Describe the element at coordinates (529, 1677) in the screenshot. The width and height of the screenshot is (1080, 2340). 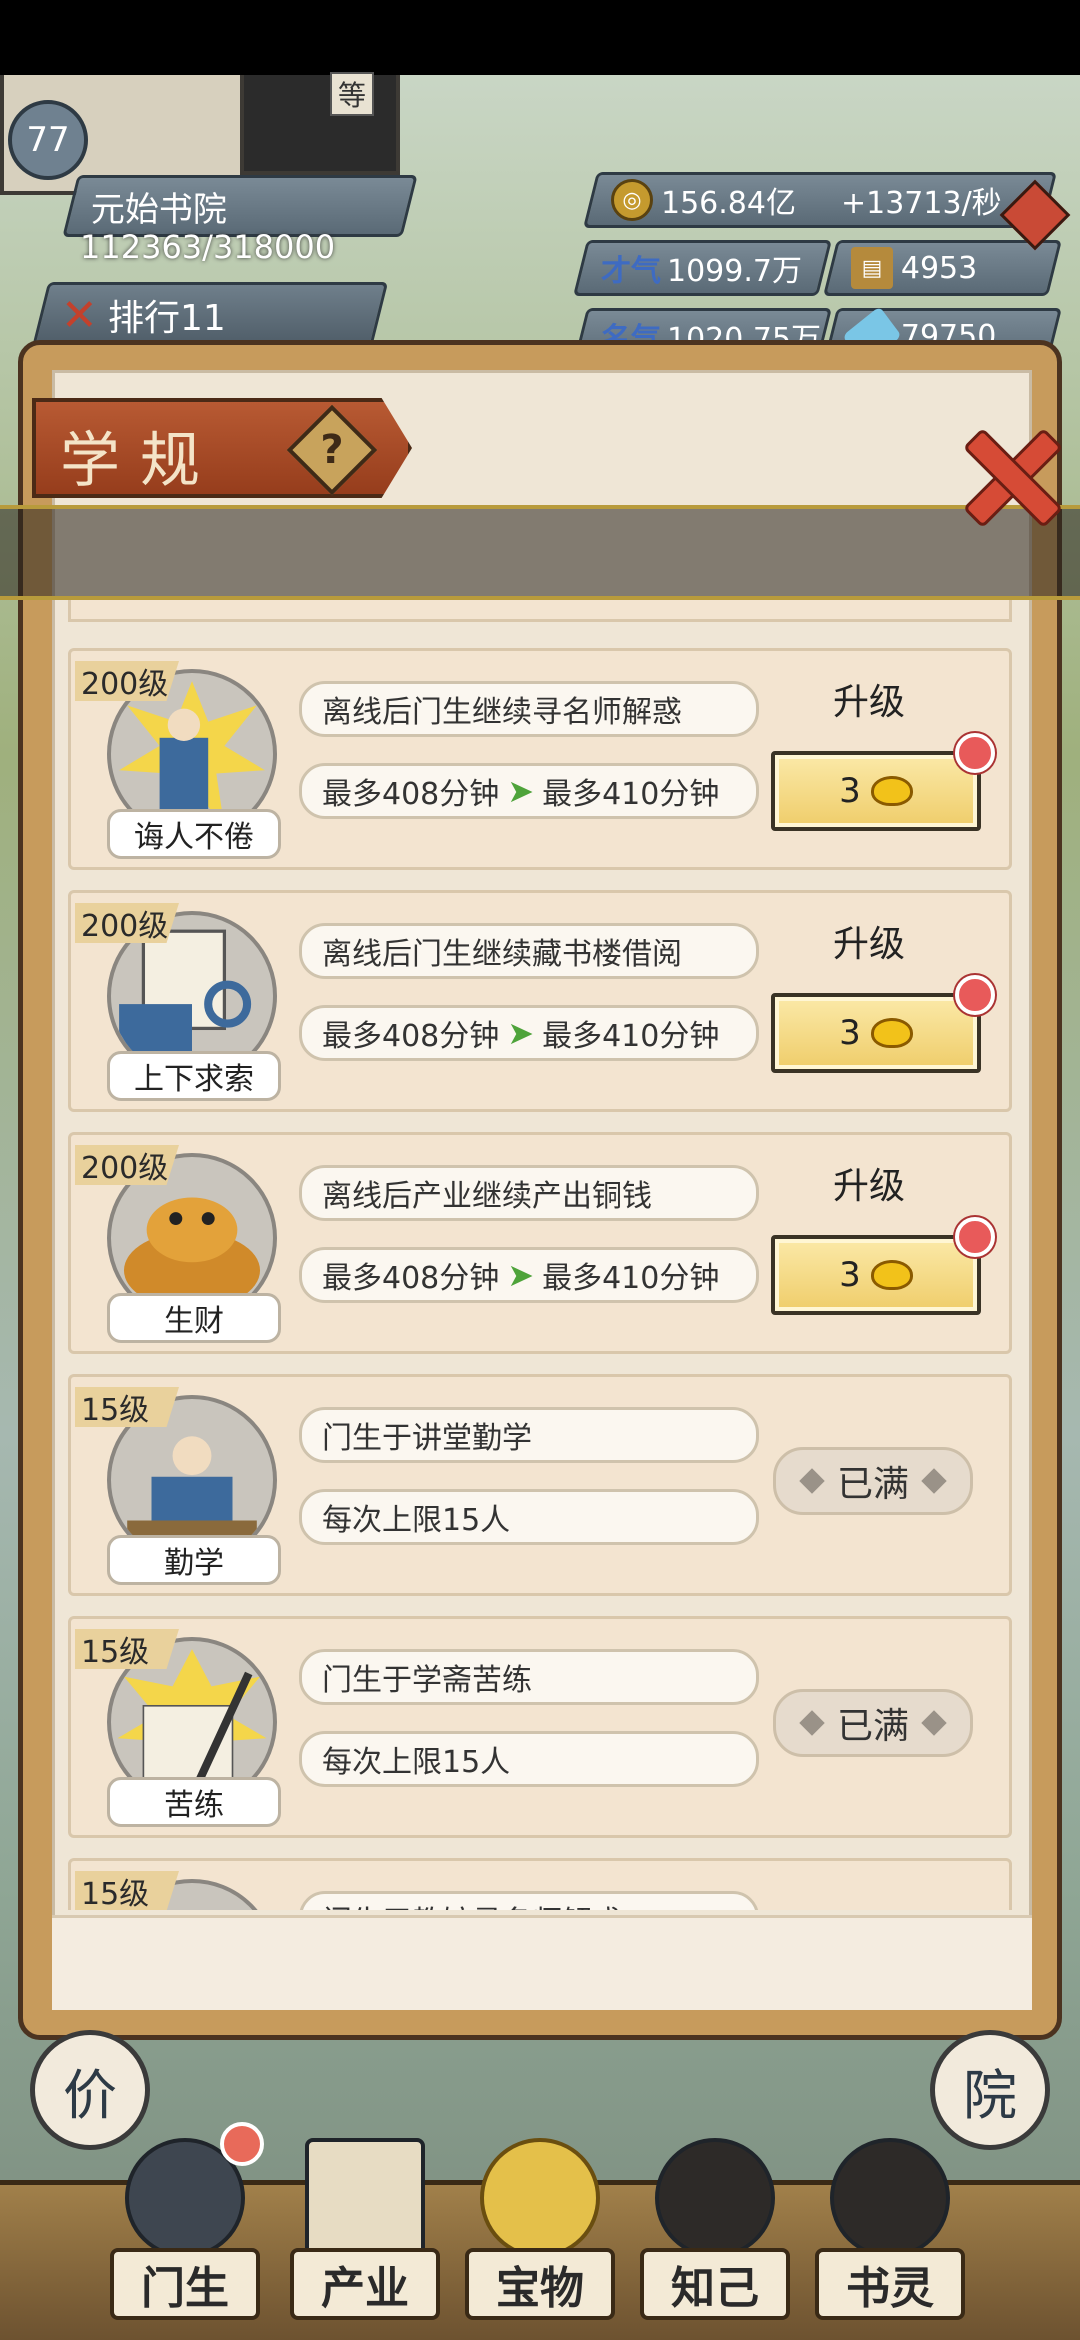
I see `rule-description: 门生于学斋苦练` at that location.